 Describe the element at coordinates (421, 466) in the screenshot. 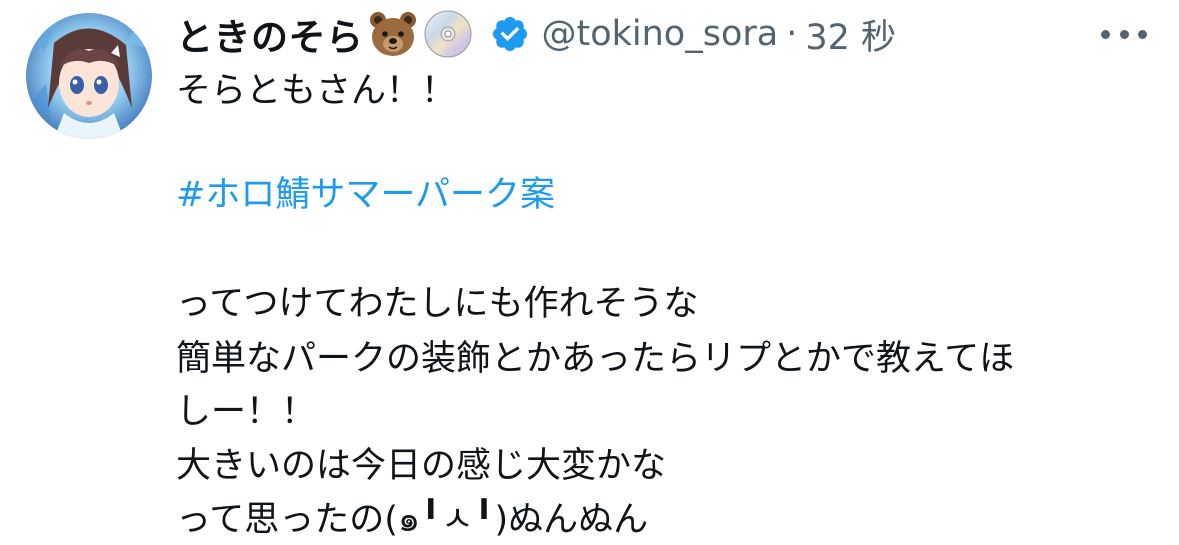

I see `tweet-text-line: 大きいのは今日の感じ大変かな` at that location.